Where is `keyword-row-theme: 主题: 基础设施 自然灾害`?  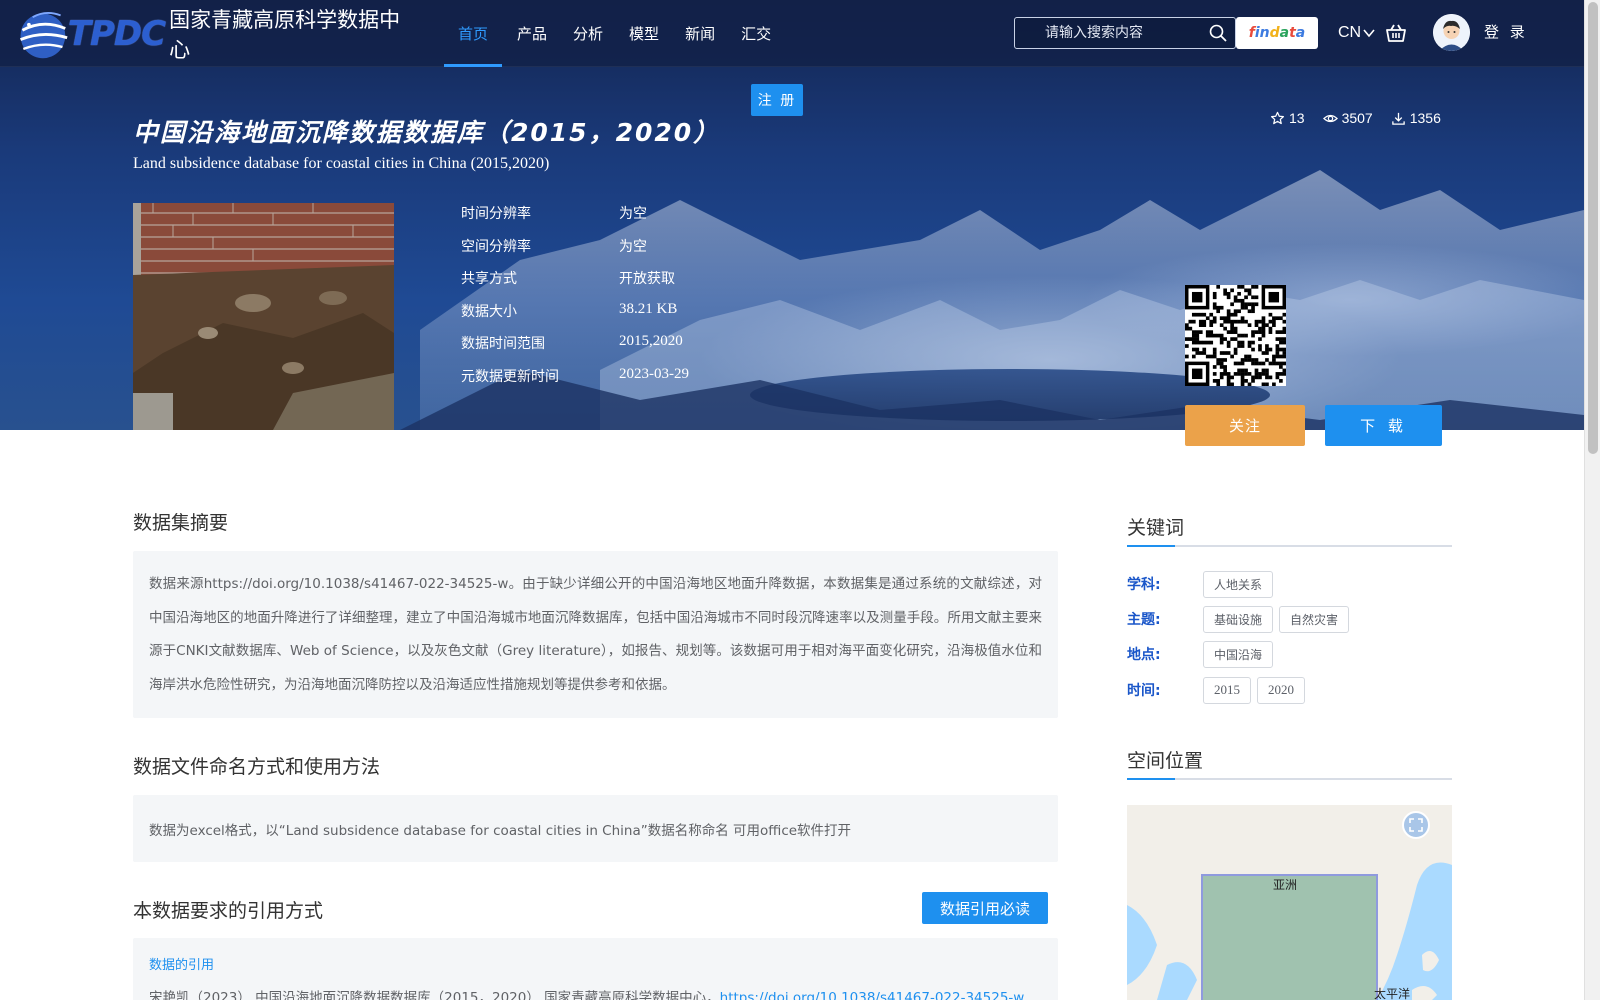 keyword-row-theme: 主题: 基础设施 自然灾害 is located at coordinates (1241, 619).